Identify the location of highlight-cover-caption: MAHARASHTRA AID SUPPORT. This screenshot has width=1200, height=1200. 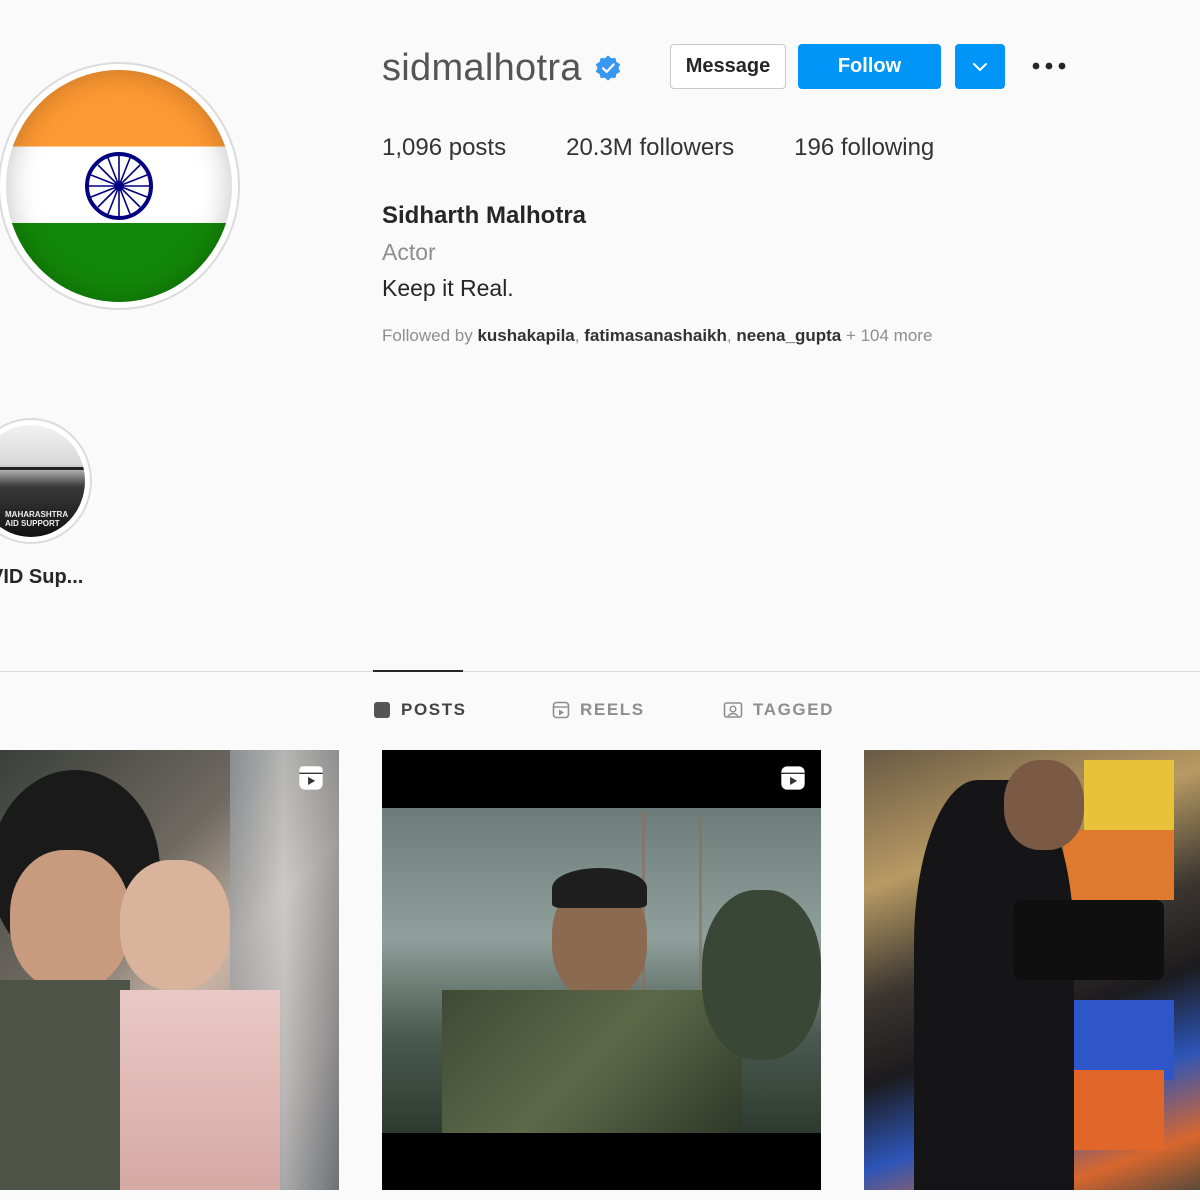
(36, 519).